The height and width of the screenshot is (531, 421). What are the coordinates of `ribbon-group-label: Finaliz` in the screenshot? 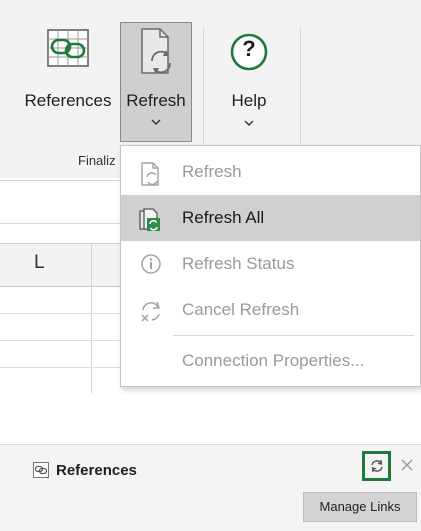 It's located at (97, 160).